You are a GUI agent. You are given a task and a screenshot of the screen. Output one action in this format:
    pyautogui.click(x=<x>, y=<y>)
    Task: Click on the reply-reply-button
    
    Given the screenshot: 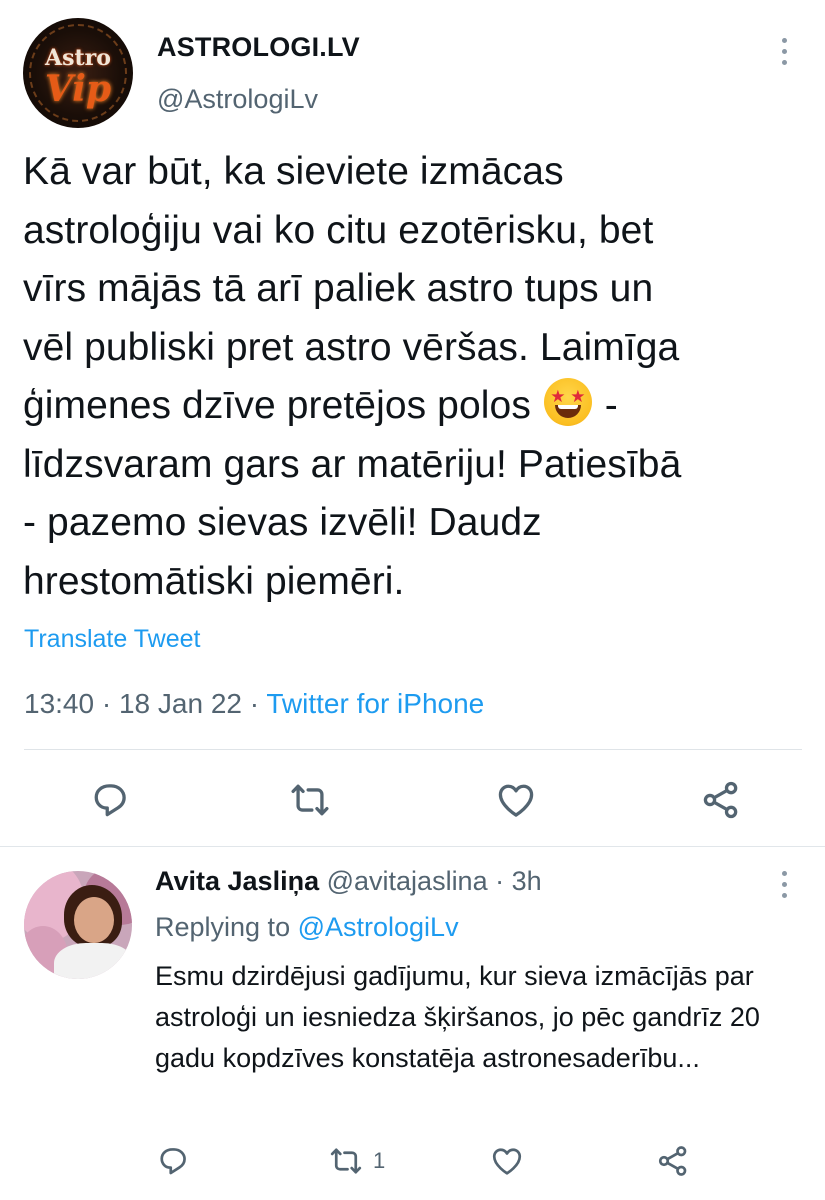 What is the action you would take?
    pyautogui.click(x=173, y=1161)
    